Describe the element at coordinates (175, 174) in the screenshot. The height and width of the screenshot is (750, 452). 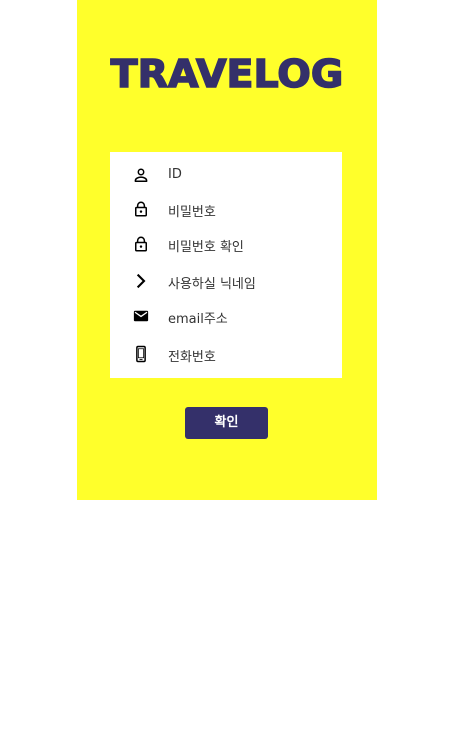
I see `id-field-placeholder: ID` at that location.